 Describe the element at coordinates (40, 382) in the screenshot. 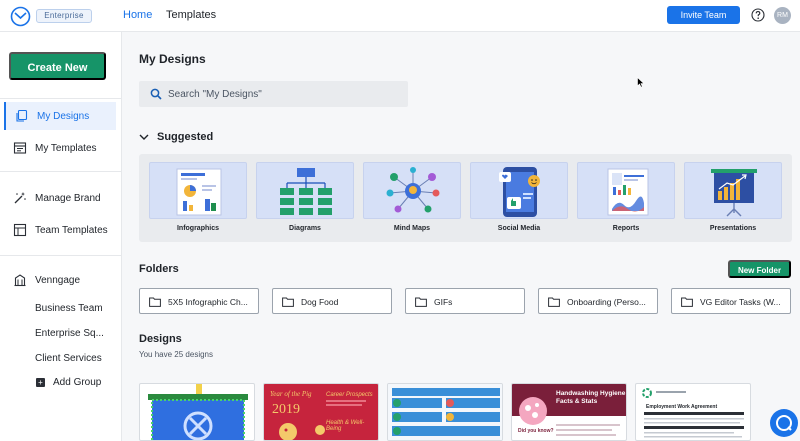

I see `plus-icon: +` at that location.